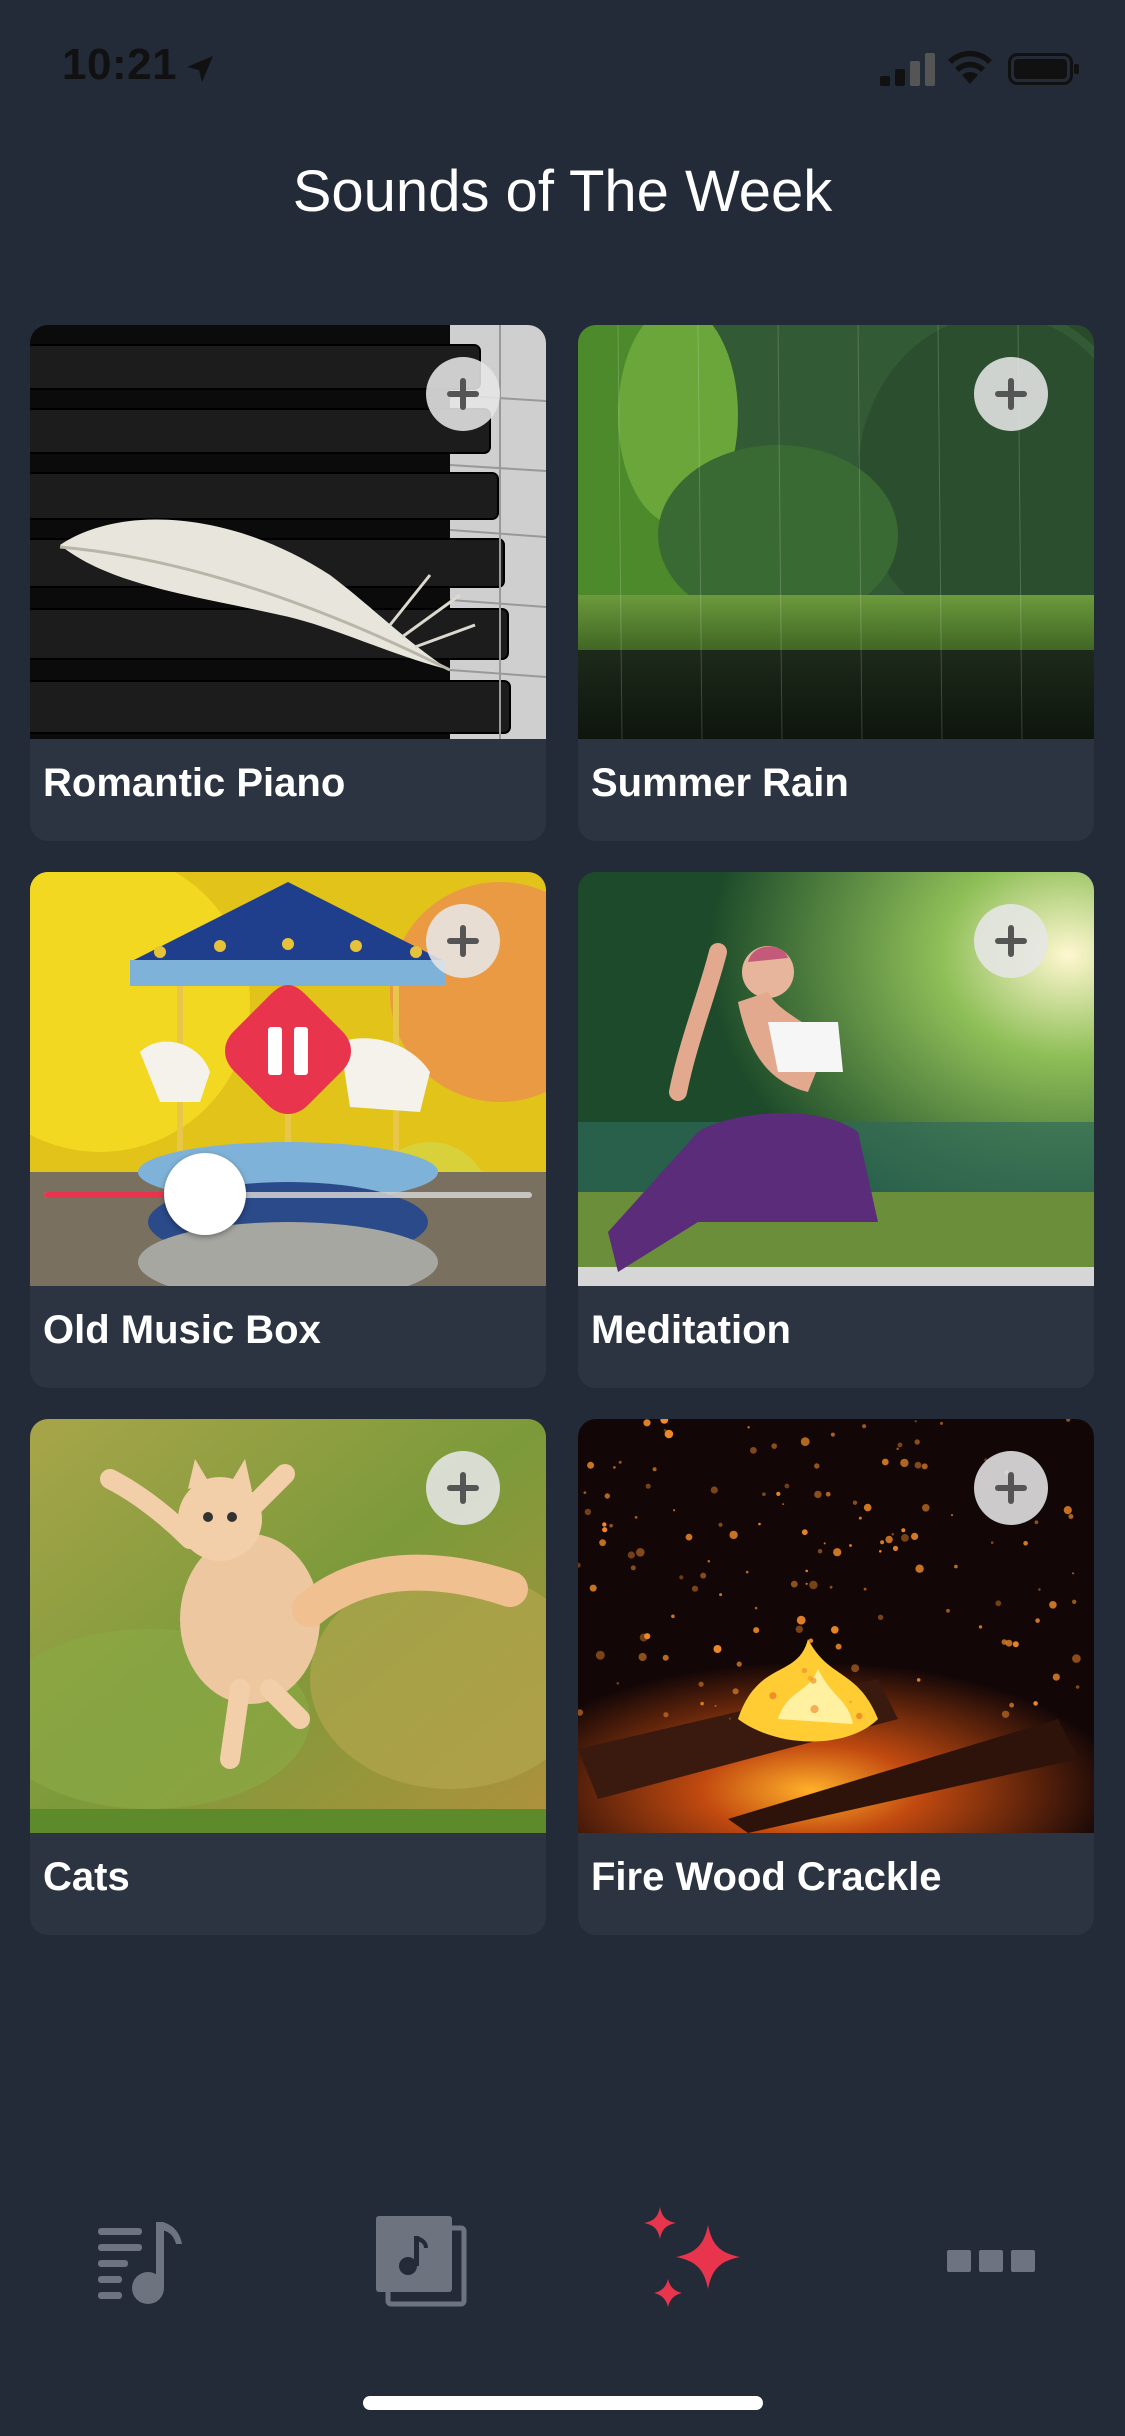  I want to click on plus-icon, so click(463, 1488).